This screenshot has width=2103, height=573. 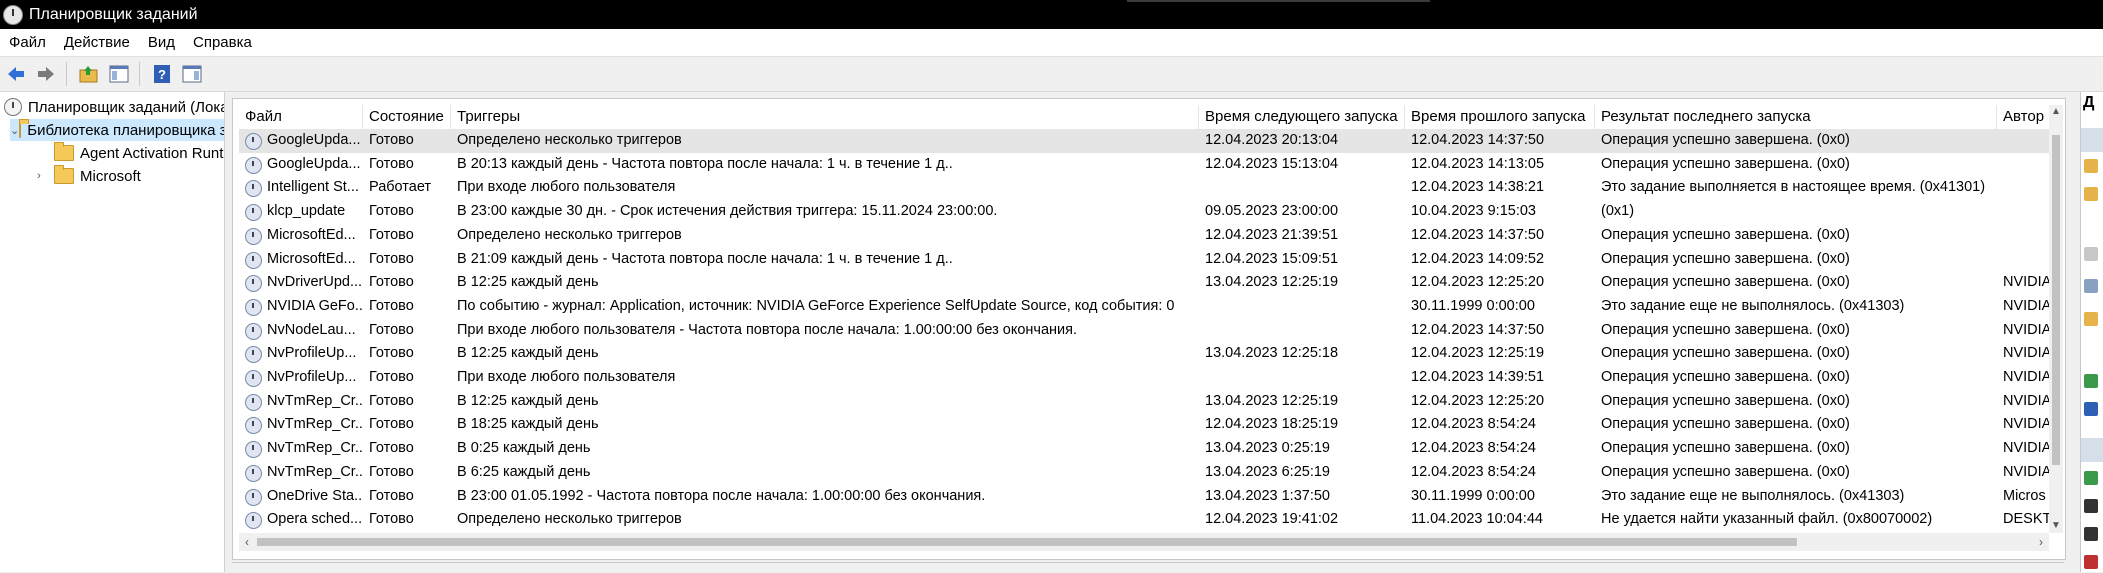 What do you see at coordinates (2056, 300) in the screenshot?
I see `vertical-scroll-thumb` at bounding box center [2056, 300].